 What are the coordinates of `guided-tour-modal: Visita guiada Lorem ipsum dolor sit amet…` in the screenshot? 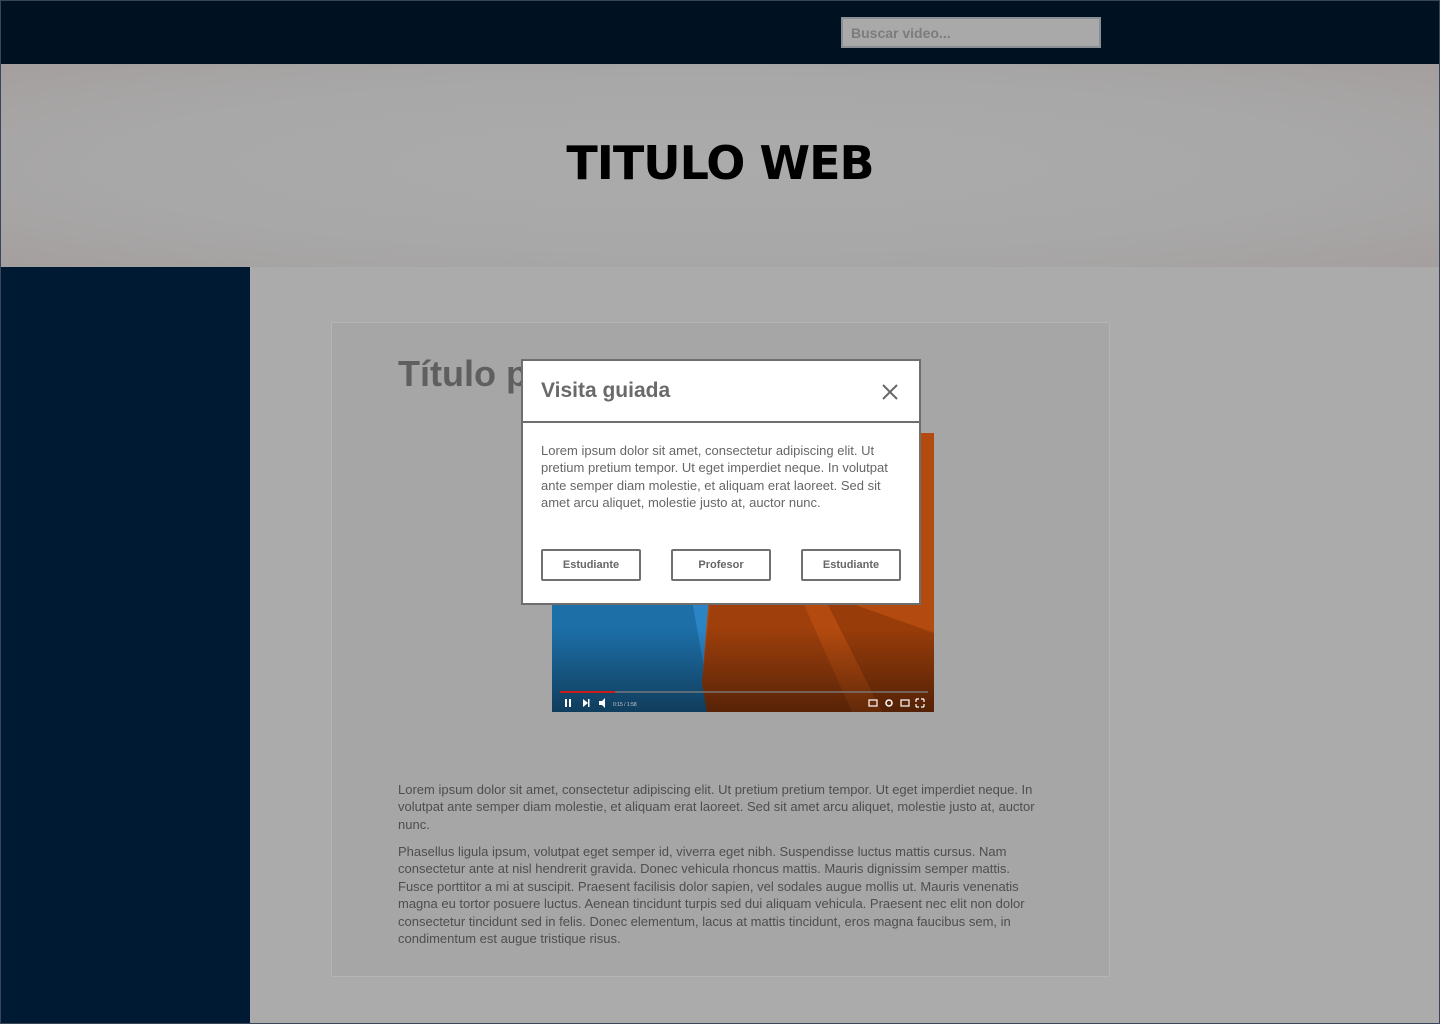 It's located at (721, 482).